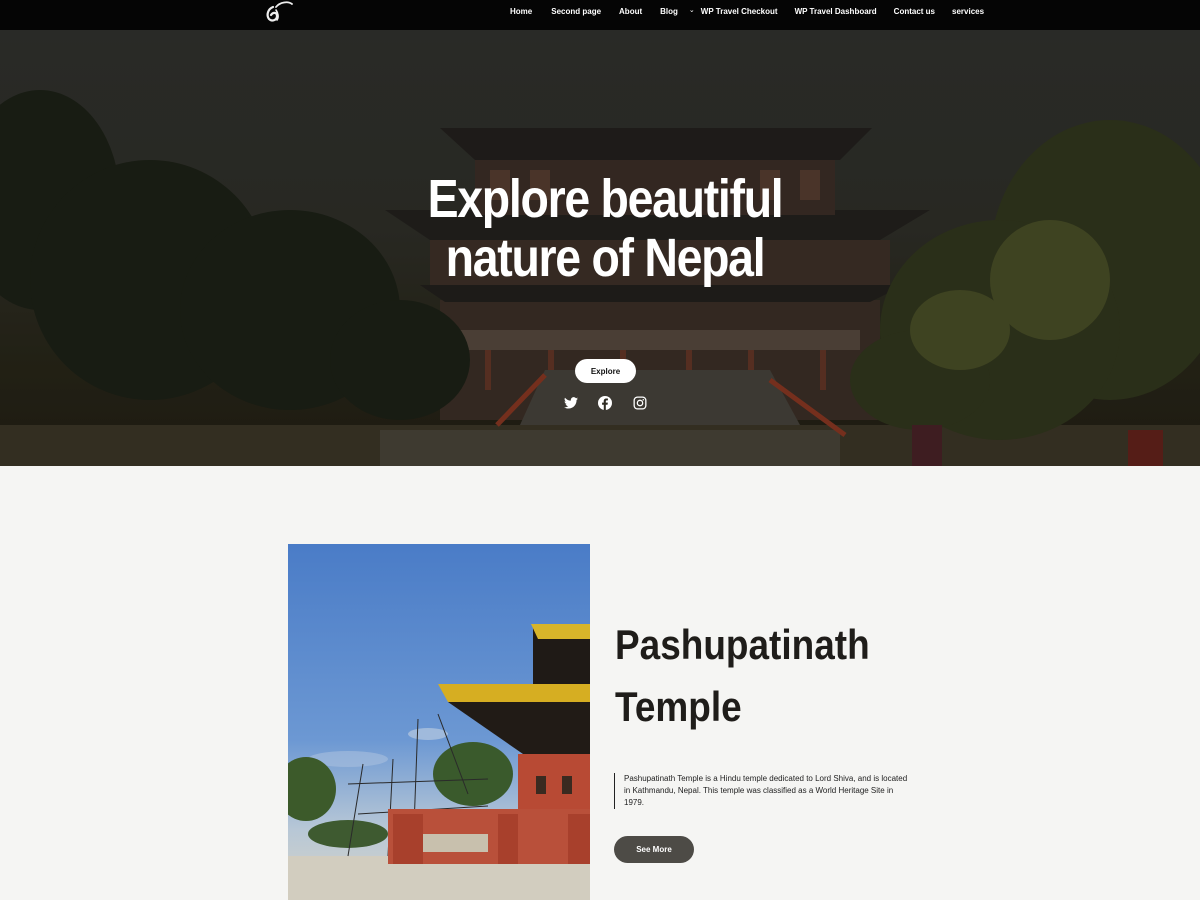 The height and width of the screenshot is (900, 1200). Describe the element at coordinates (654, 849) in the screenshot. I see `see-more-button: See More` at that location.